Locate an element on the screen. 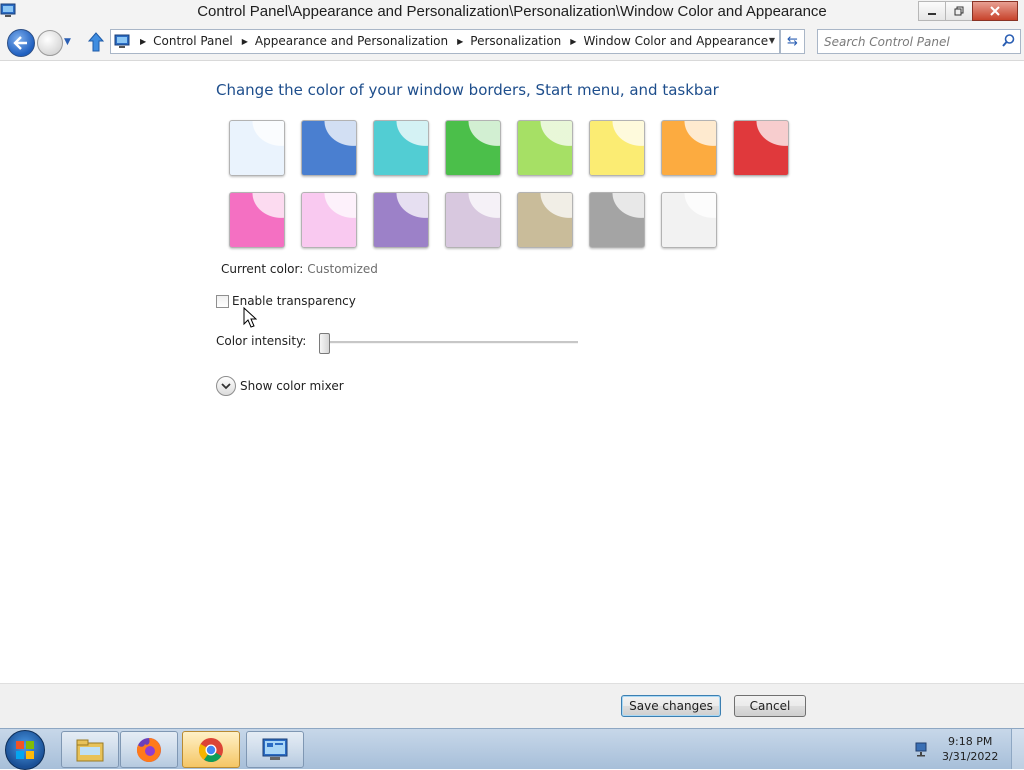 The image size is (1024, 770). chrome-icon is located at coordinates (210, 749).